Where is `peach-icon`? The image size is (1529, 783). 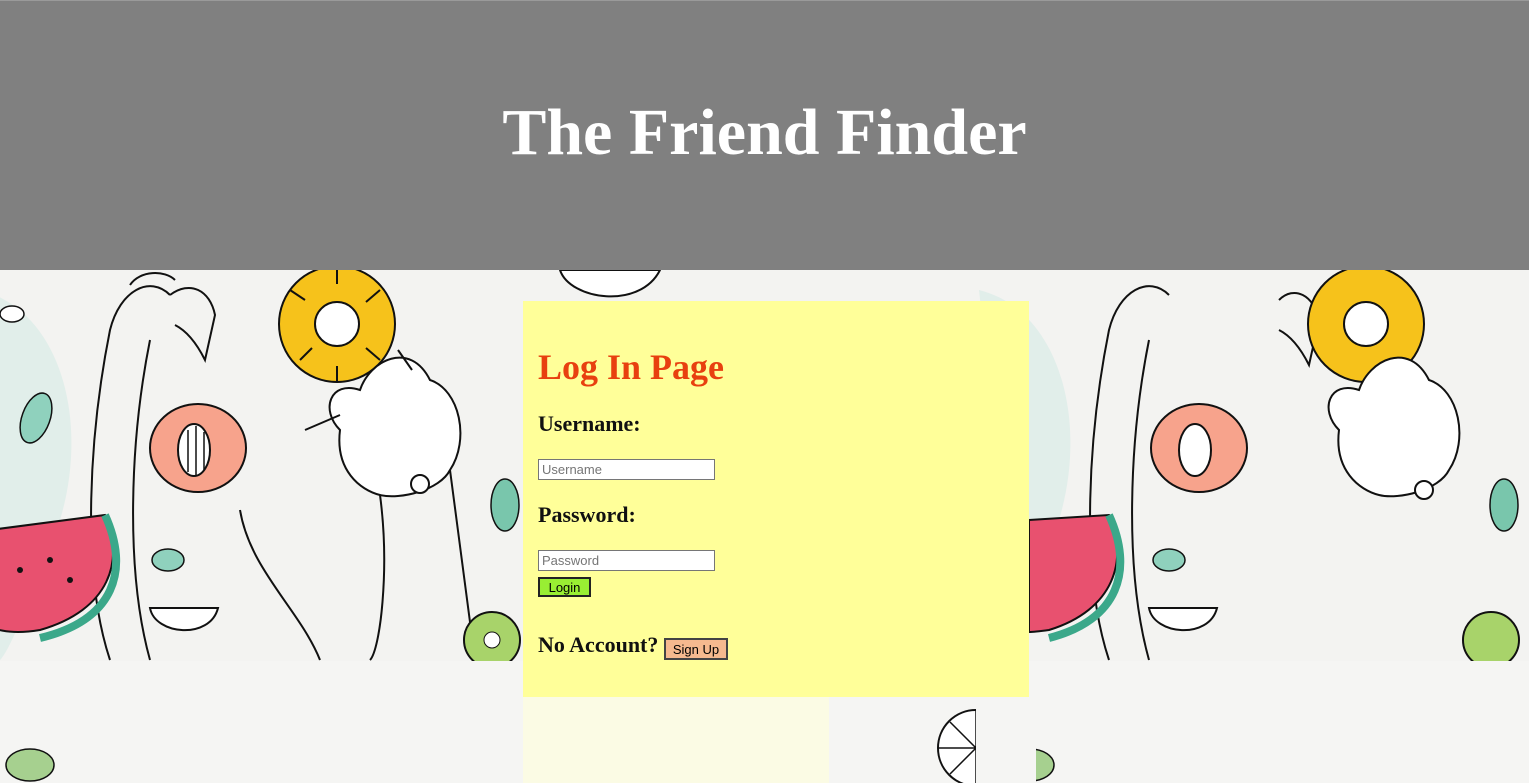 peach-icon is located at coordinates (198, 448).